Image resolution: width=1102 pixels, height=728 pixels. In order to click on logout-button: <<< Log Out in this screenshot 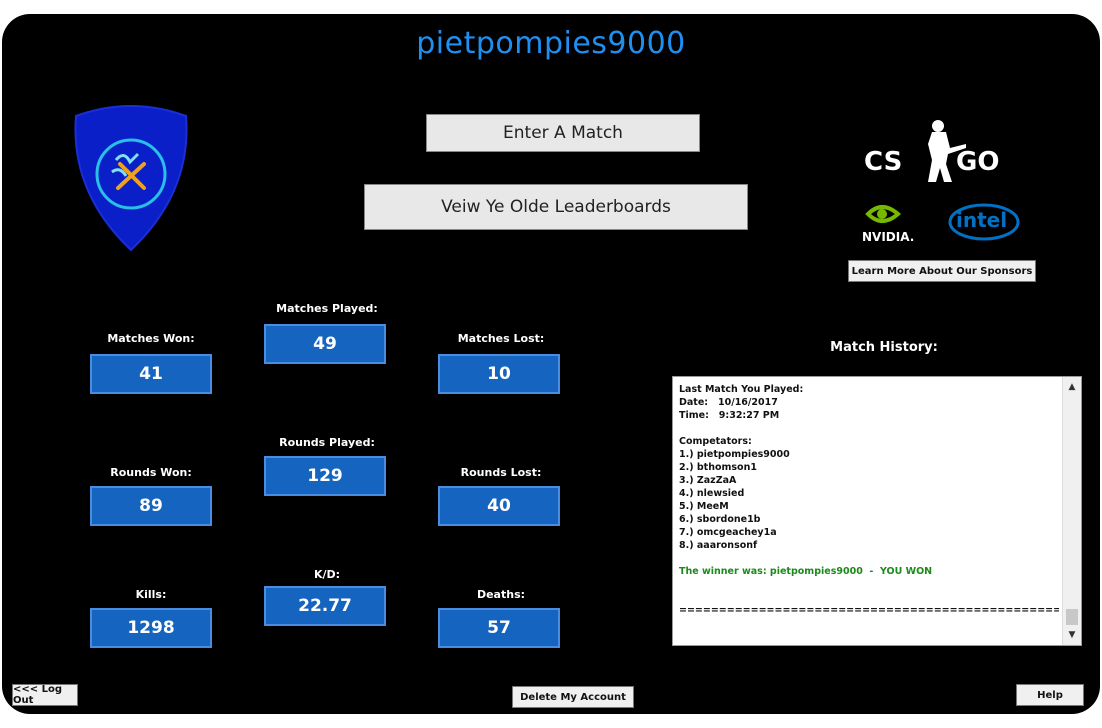, I will do `click(45, 695)`.